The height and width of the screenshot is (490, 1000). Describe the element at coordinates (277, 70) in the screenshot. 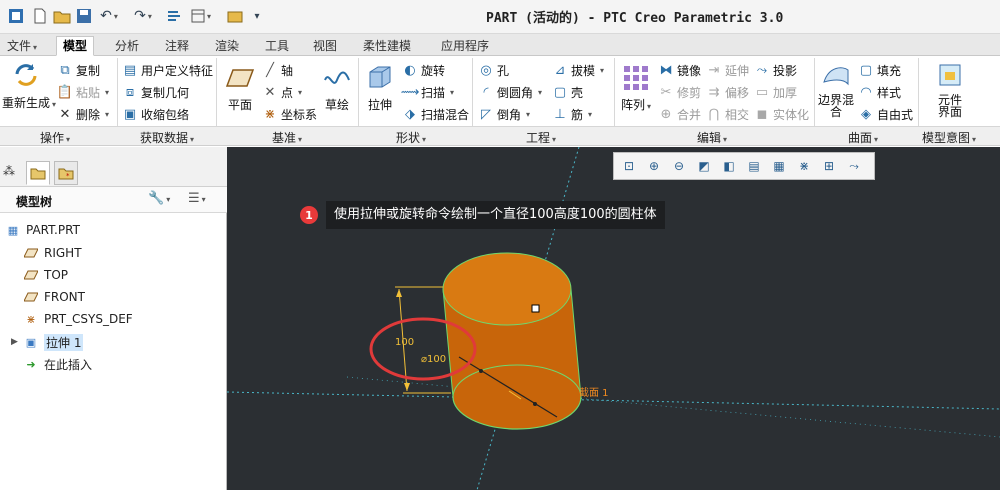

I see `datum-axis-button: ╱ 轴` at that location.